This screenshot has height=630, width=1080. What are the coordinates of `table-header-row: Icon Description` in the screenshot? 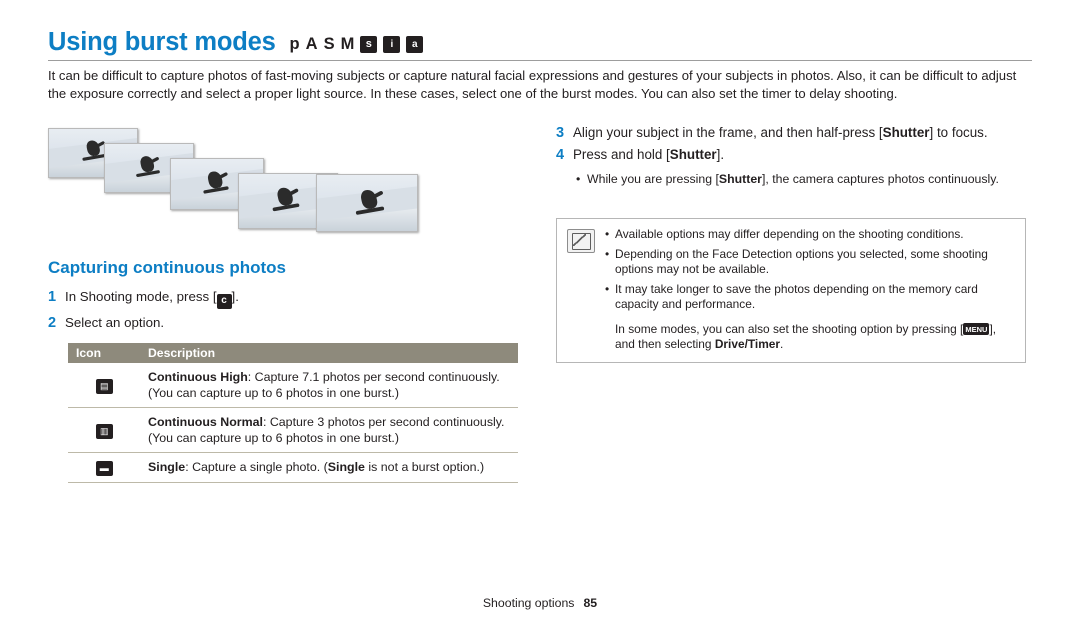 It's located at (293, 353).